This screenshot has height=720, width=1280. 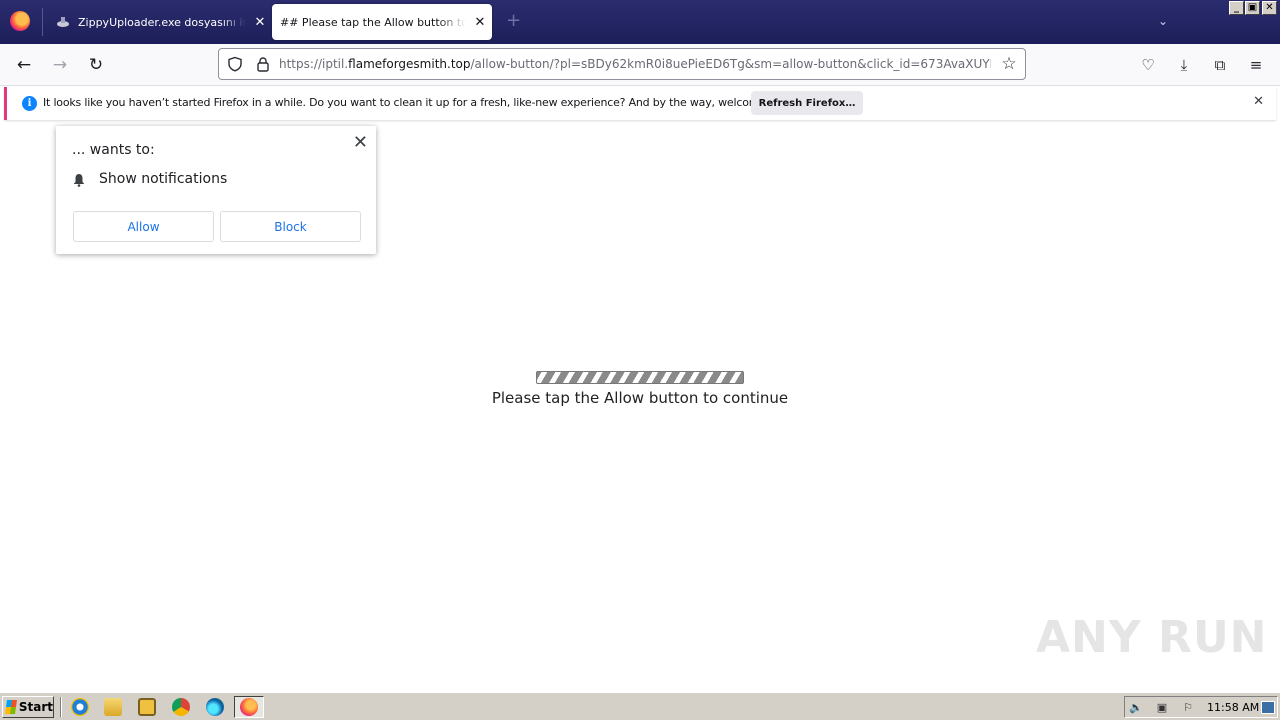 I want to click on new-tab-icon: +, so click(x=513, y=21).